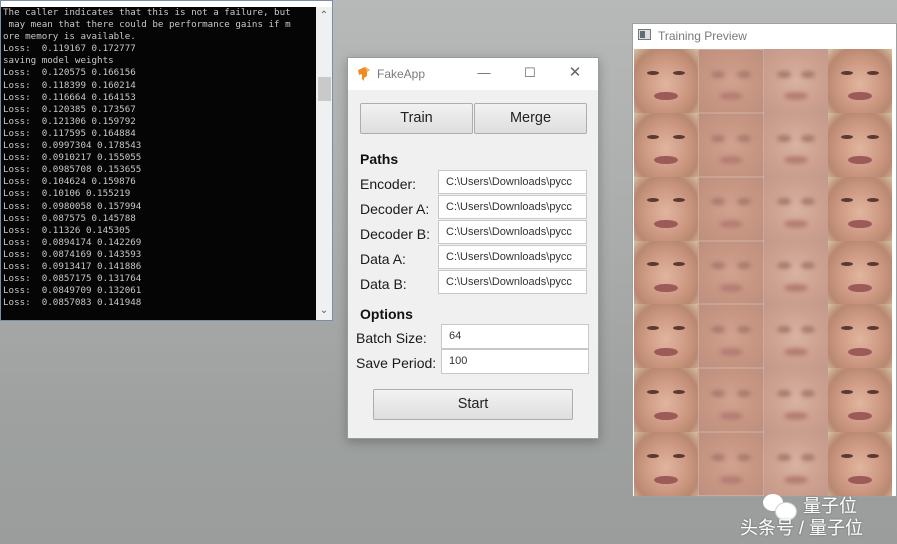 The height and width of the screenshot is (544, 897). I want to click on window-icon, so click(644, 34).